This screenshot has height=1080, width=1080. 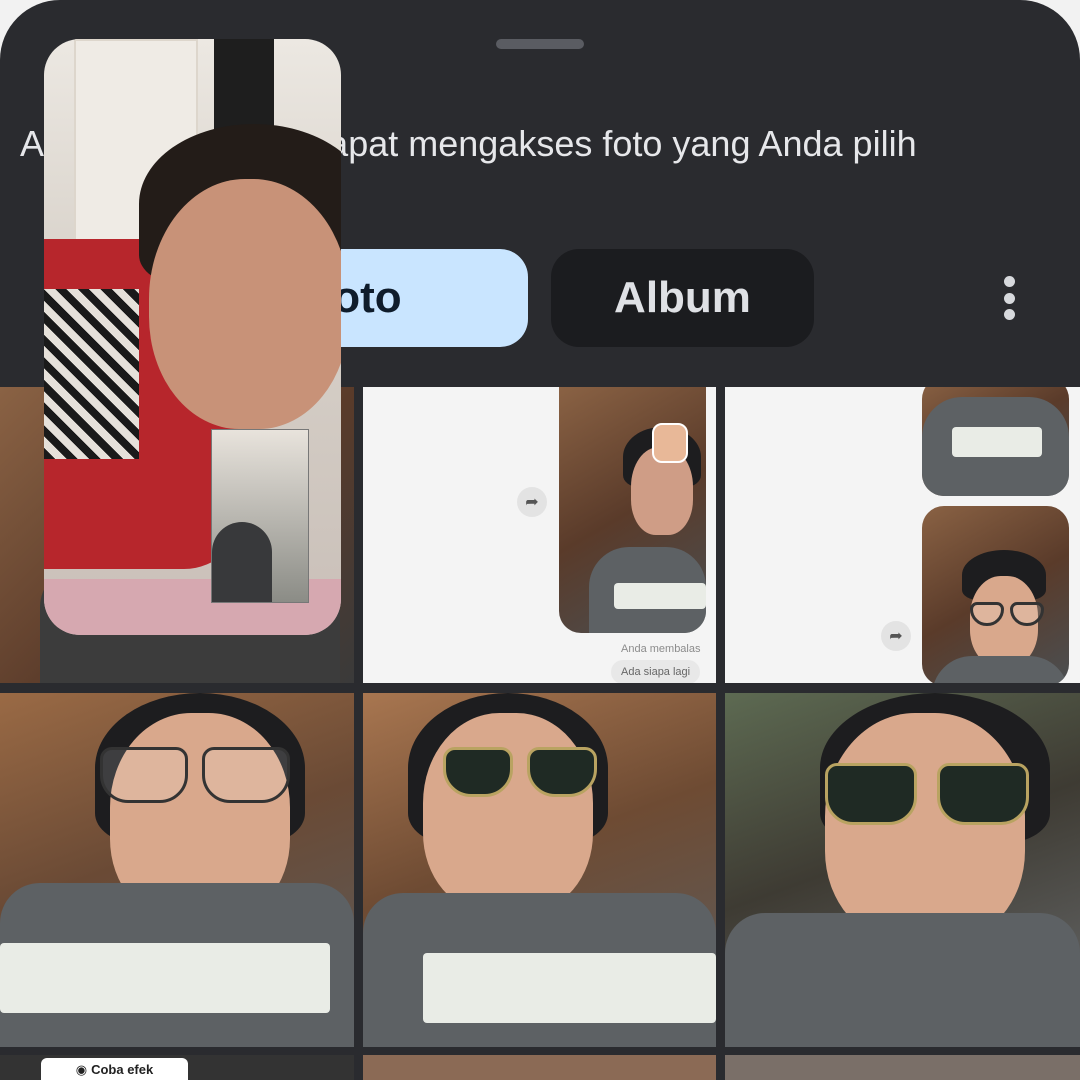 What do you see at coordinates (540, 44) in the screenshot?
I see `drag-handle` at bounding box center [540, 44].